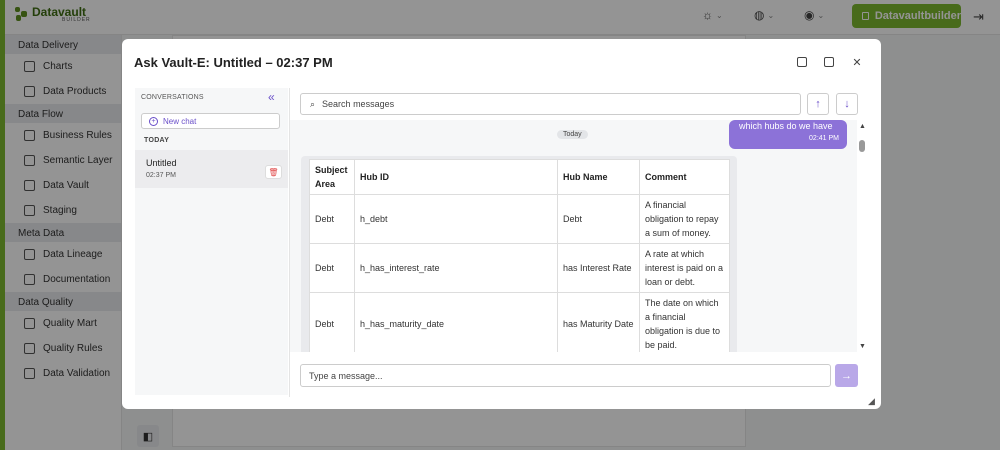  Describe the element at coordinates (862, 346) in the screenshot. I see `scroll-down-icon: ▼` at that location.